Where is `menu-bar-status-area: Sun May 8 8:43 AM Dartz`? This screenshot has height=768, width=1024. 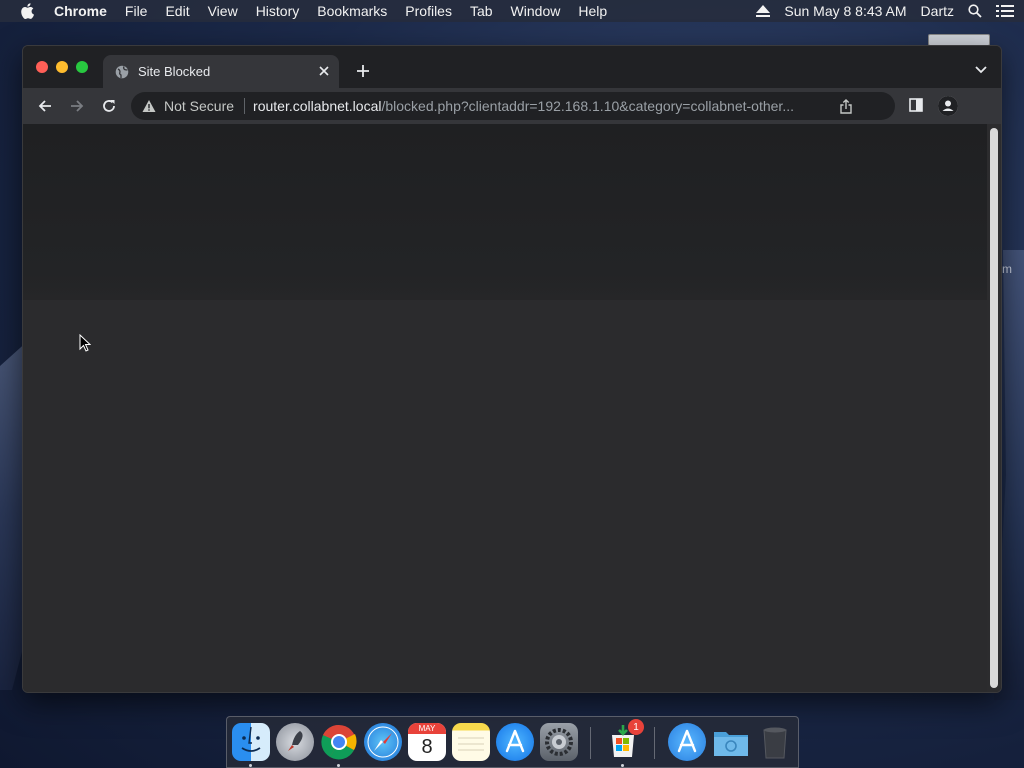
menu-bar-status-area: Sun May 8 8:43 AM Dartz is located at coordinates (878, 11).